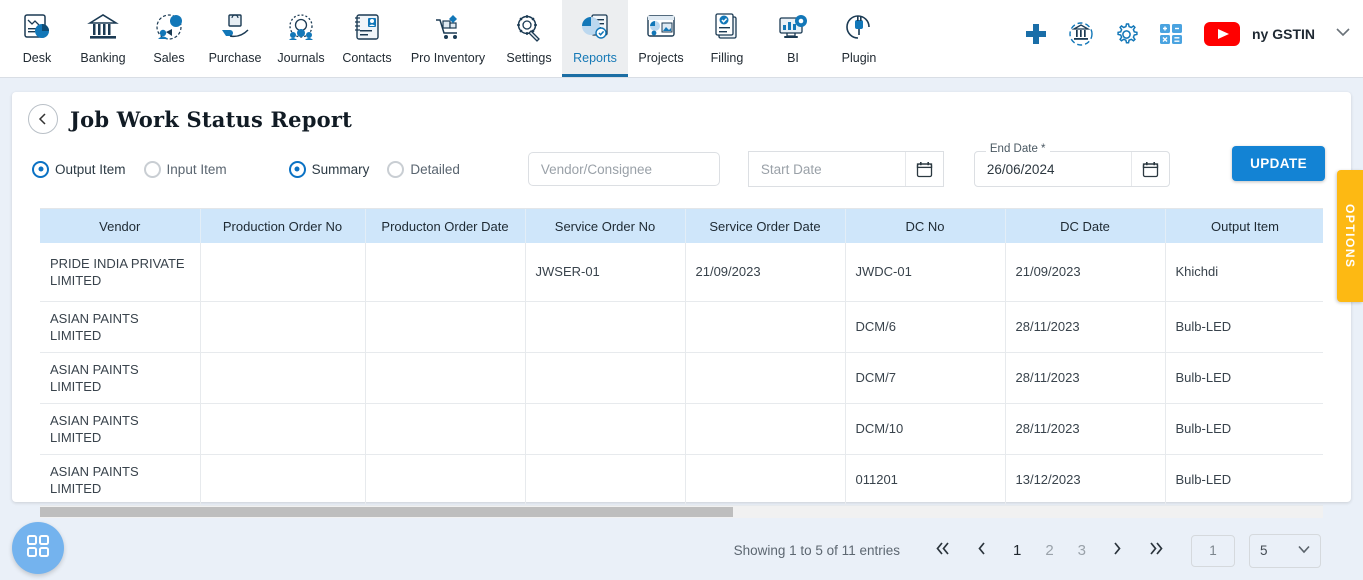 This screenshot has height=580, width=1363. What do you see at coordinates (235, 58) in the screenshot?
I see `nav-label: Purchase` at bounding box center [235, 58].